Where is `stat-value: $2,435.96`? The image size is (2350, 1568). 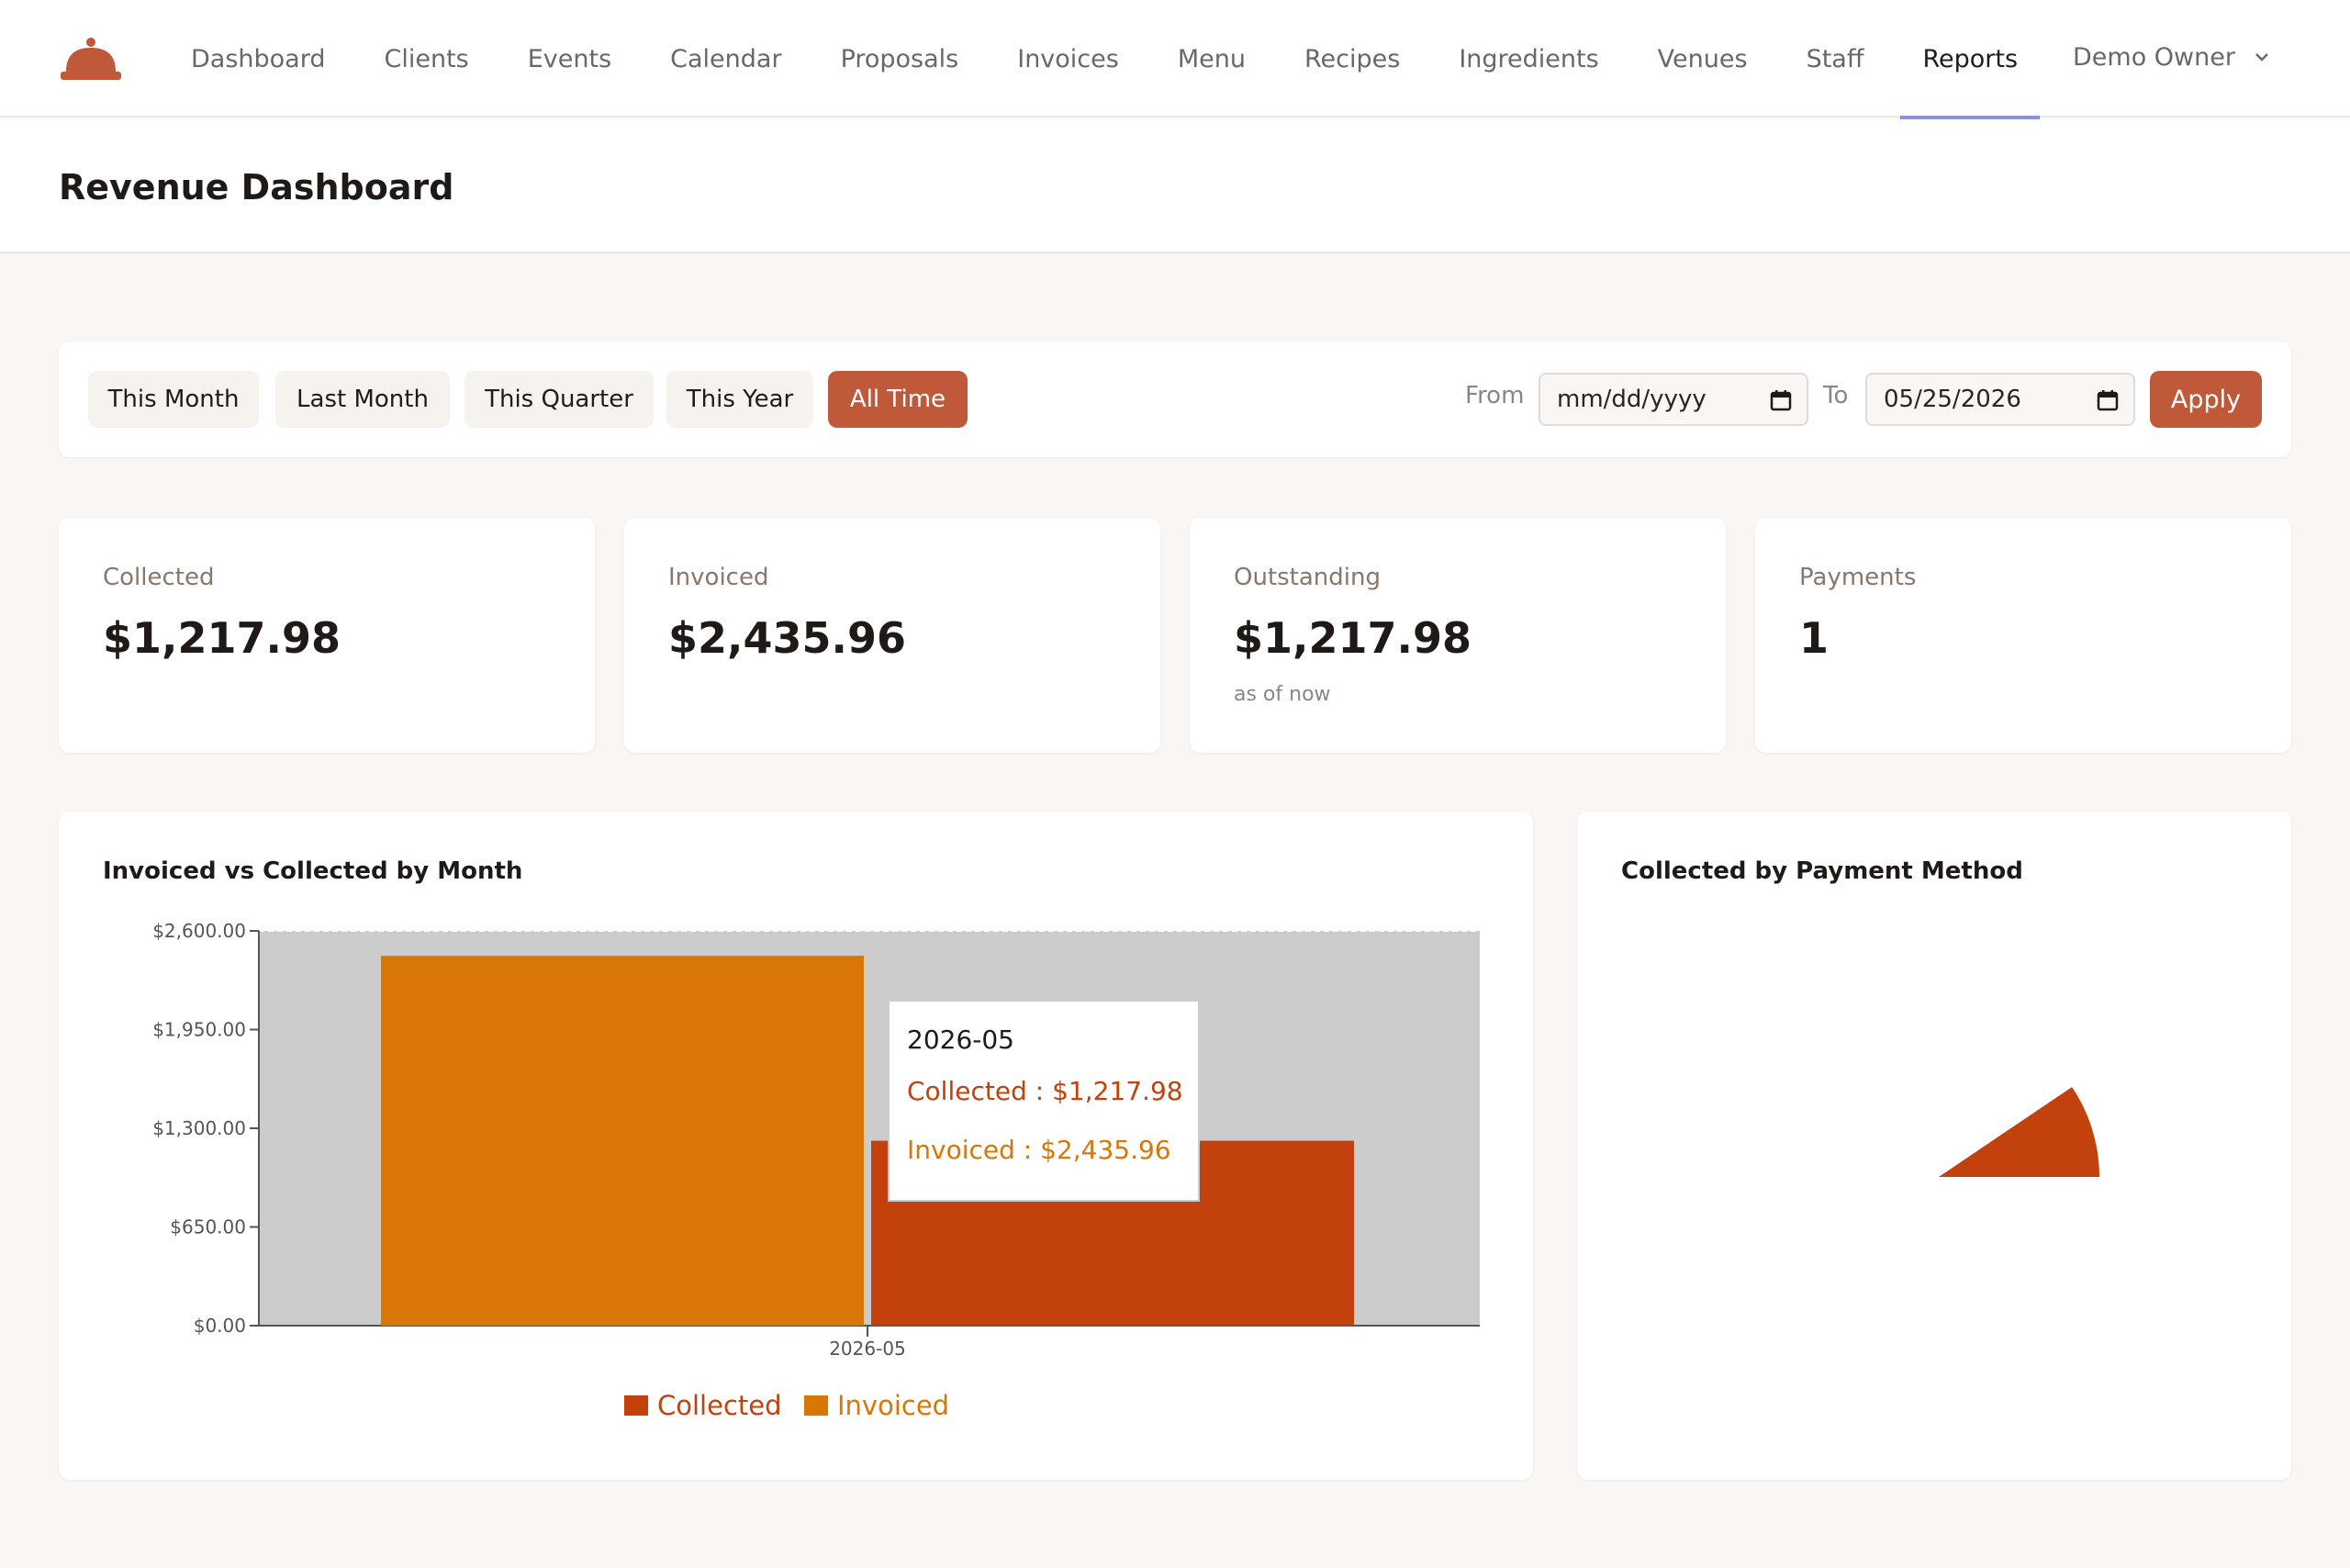
stat-value: $2,435.96 is located at coordinates (787, 638).